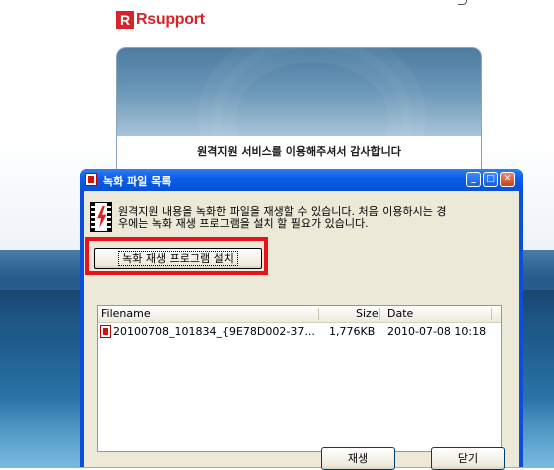 The height and width of the screenshot is (470, 554). Describe the element at coordinates (473, 179) in the screenshot. I see `minimize-icon: _` at that location.